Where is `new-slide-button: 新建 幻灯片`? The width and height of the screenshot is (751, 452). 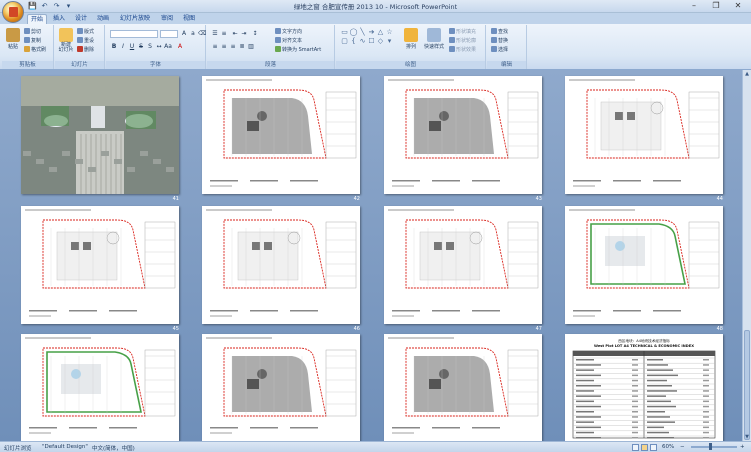 new-slide-button: 新建 幻灯片 is located at coordinates (66, 40).